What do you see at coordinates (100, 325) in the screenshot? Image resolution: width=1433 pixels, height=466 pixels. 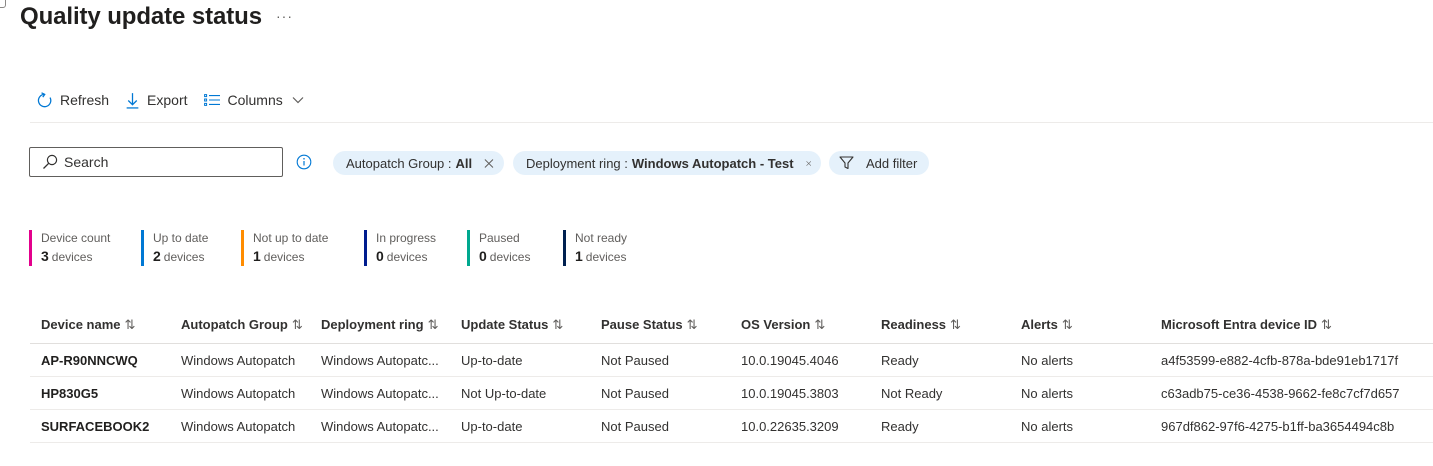 I see `column-header-device-name: Device name ⇅` at bounding box center [100, 325].